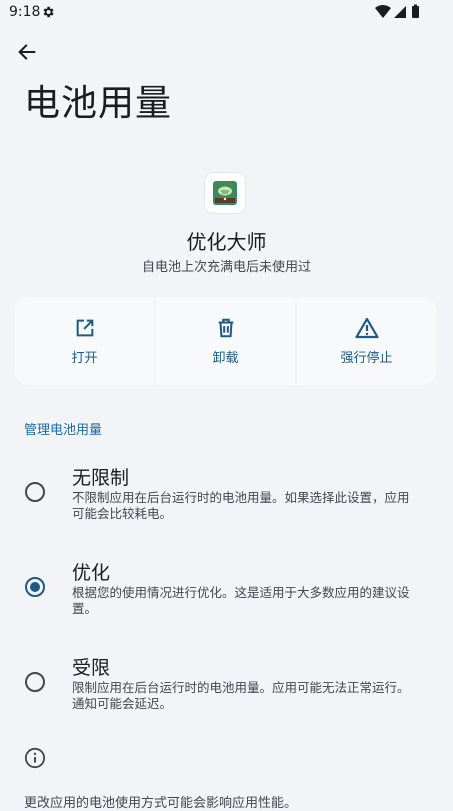  What do you see at coordinates (226, 13) in the screenshot?
I see `status-bar: 9:18` at bounding box center [226, 13].